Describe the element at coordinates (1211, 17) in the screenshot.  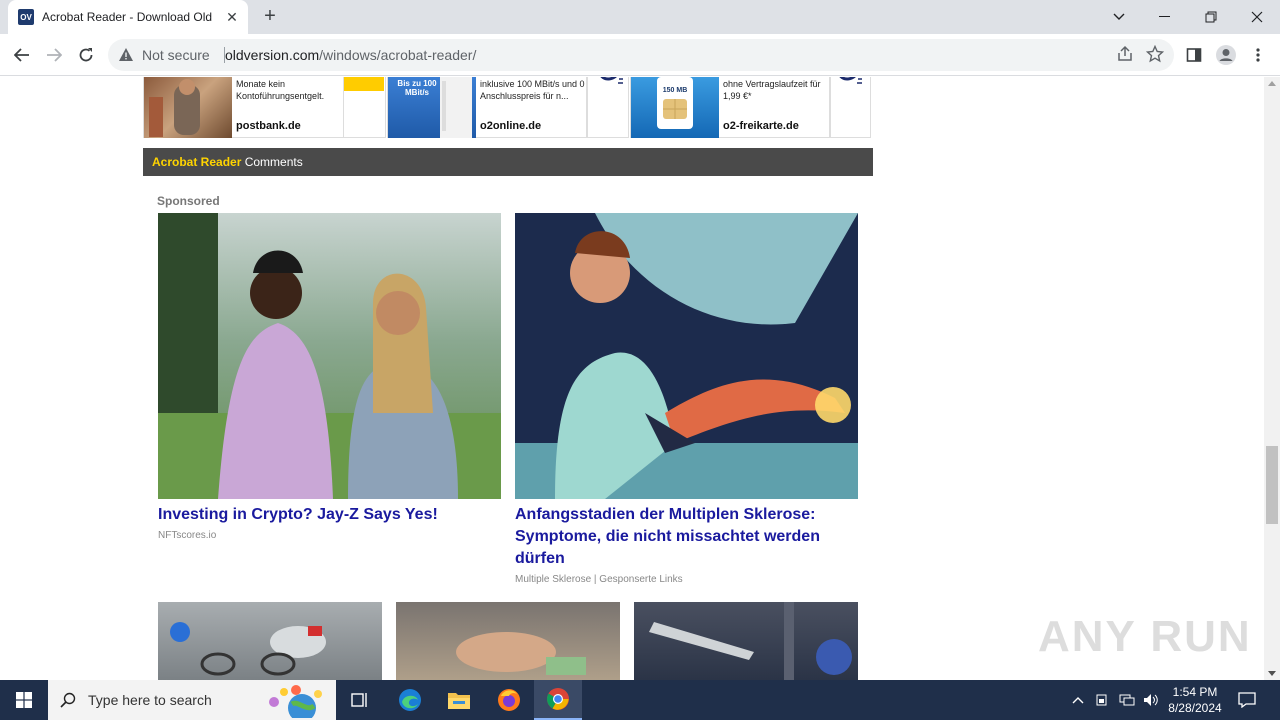
I see `restore-button` at that location.